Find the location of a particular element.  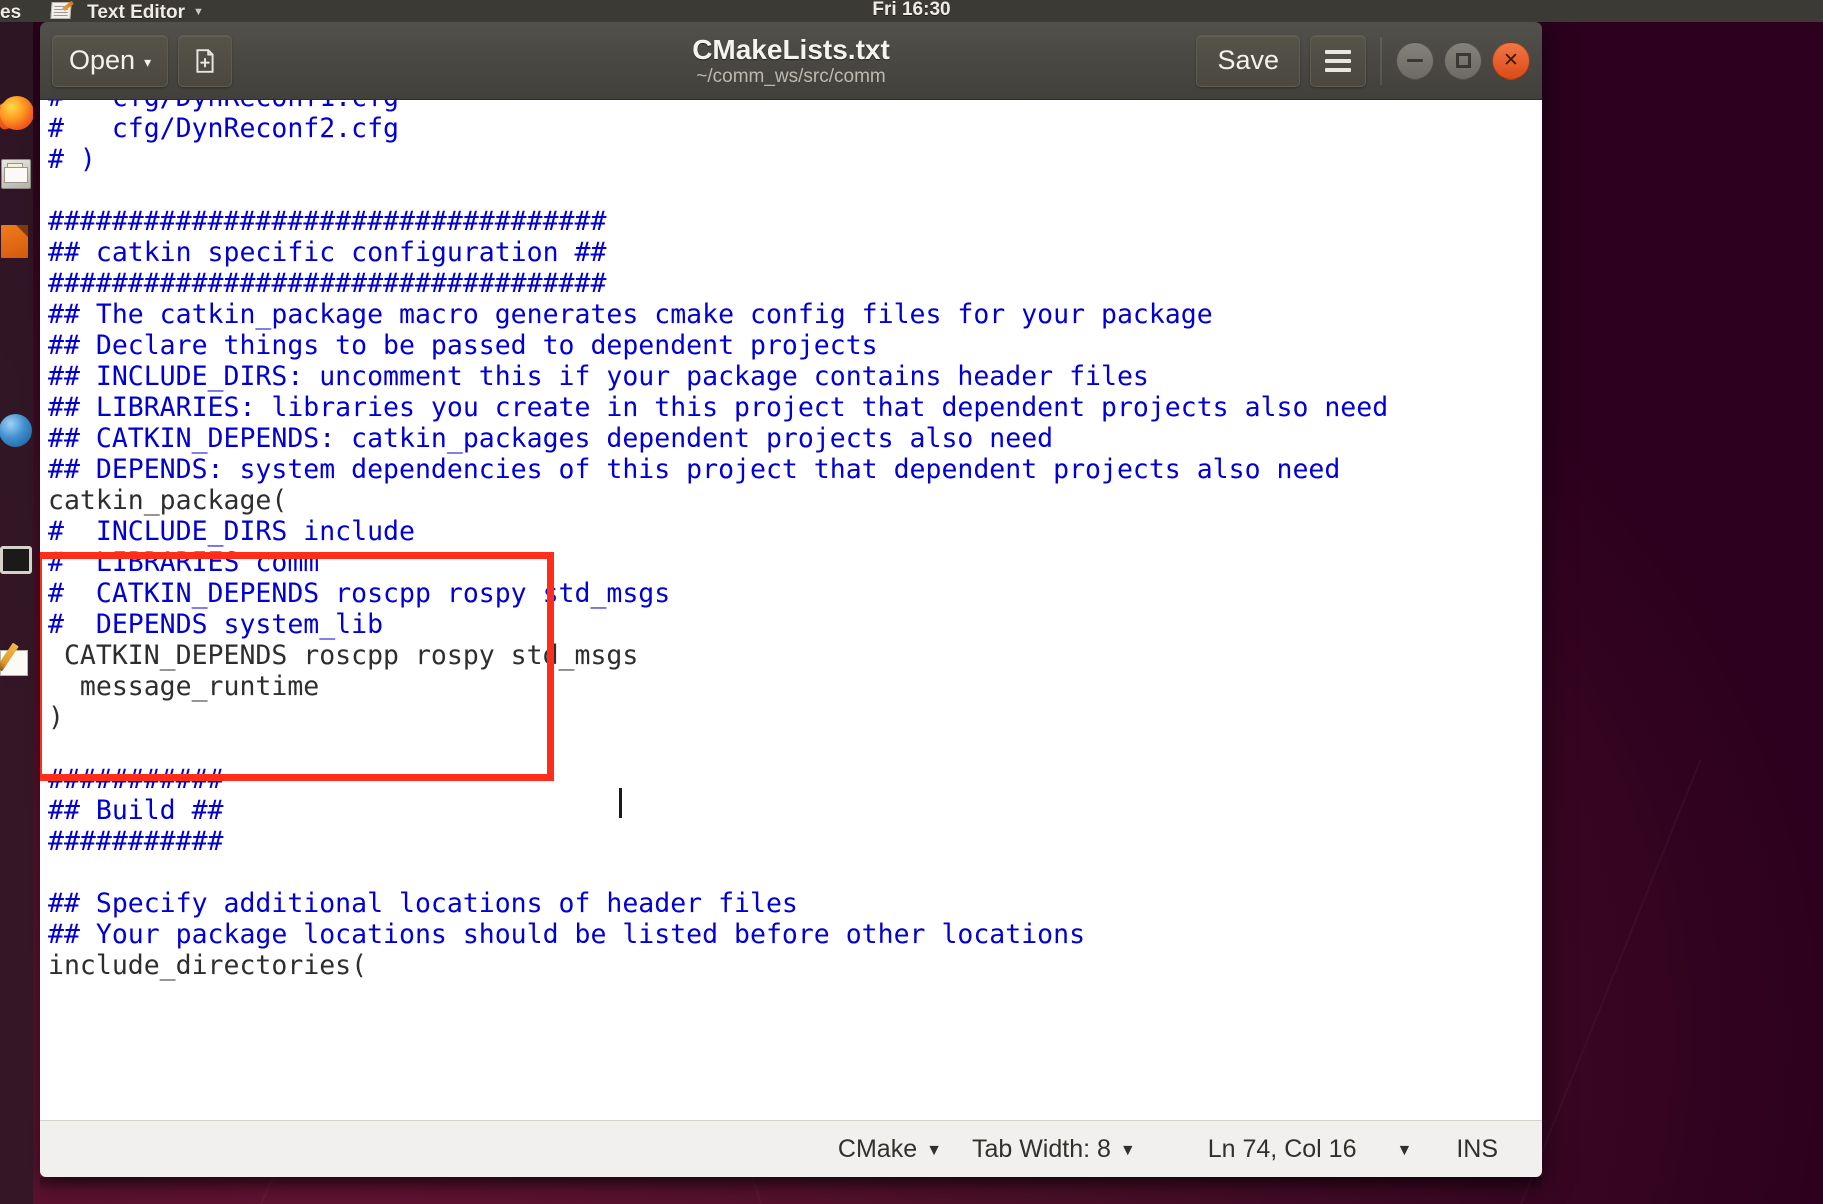

unity-top-panel: es Text Editor ▼ Fri 16:30 is located at coordinates (911, 11).